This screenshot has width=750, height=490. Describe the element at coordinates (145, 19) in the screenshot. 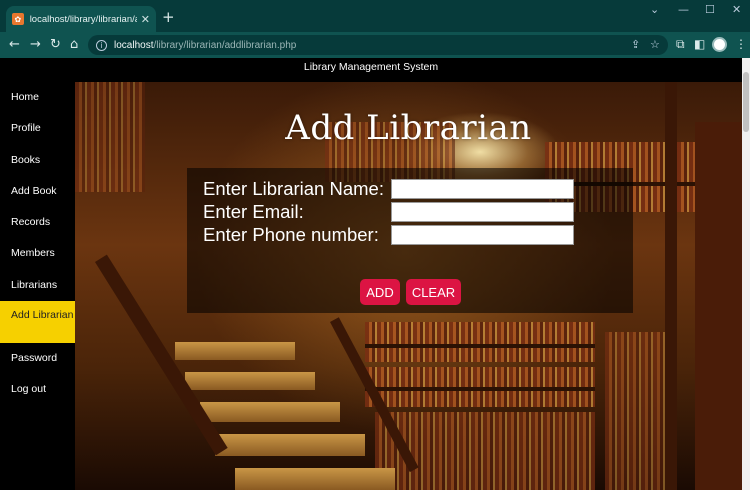

I see `close-tab-icon: ✕` at that location.